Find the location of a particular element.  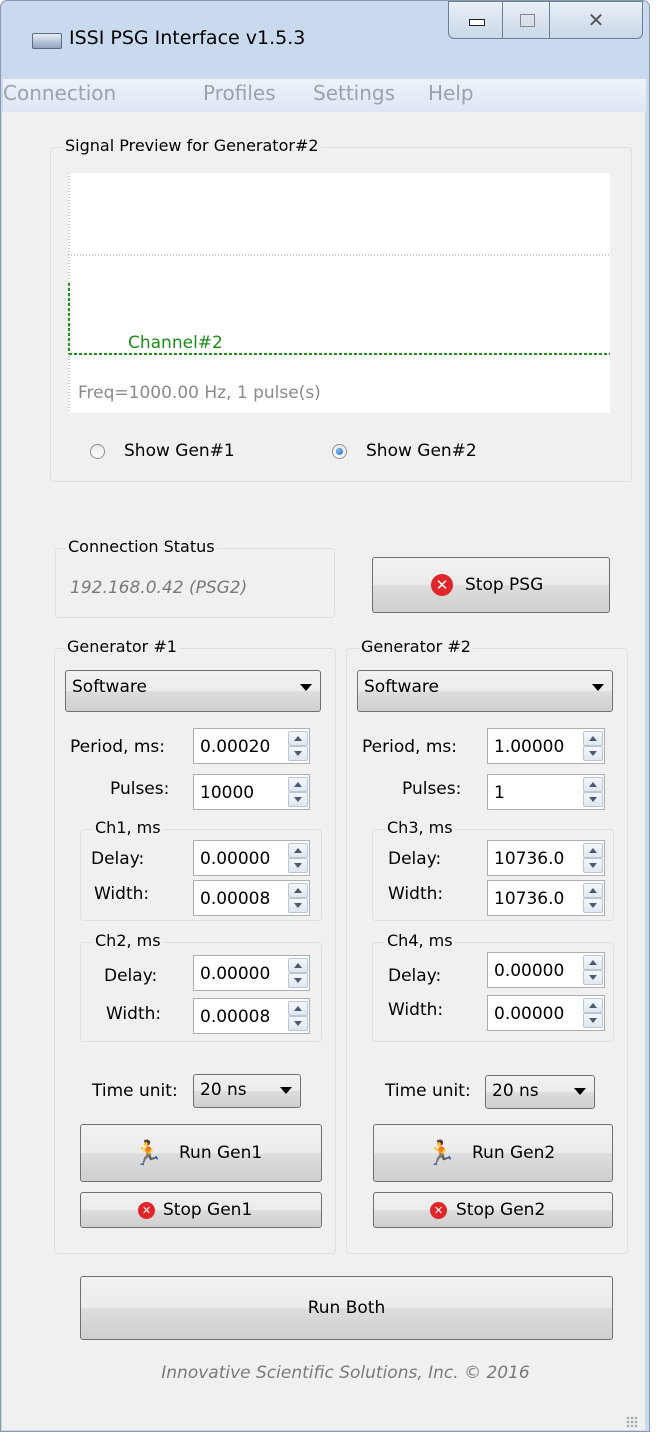

gen2-pulses-input: 1 is located at coordinates (546, 792).